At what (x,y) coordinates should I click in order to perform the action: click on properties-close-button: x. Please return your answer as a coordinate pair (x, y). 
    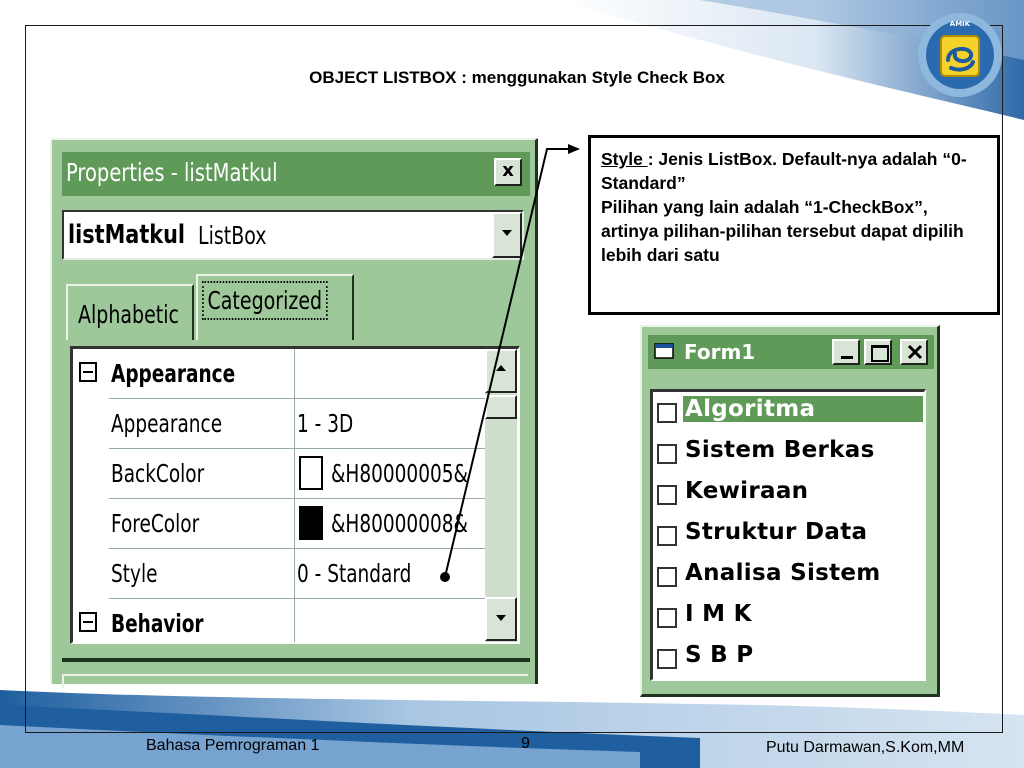
    Looking at the image, I should click on (508, 172).